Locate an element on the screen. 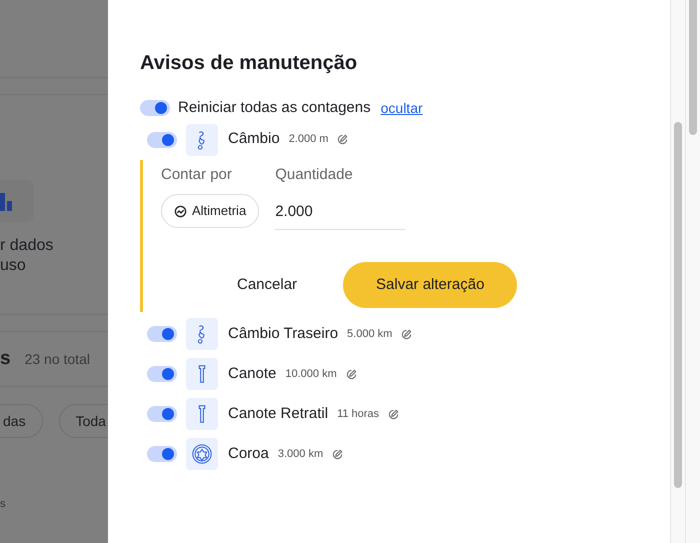 This screenshot has width=700, height=543. scrollbar is located at coordinates (677, 271).